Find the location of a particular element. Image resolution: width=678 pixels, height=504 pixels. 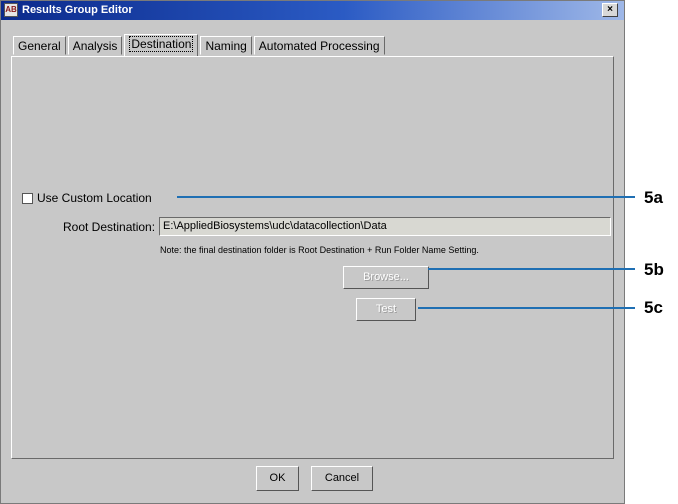

callout-label-5b: 5b is located at coordinates (654, 269).